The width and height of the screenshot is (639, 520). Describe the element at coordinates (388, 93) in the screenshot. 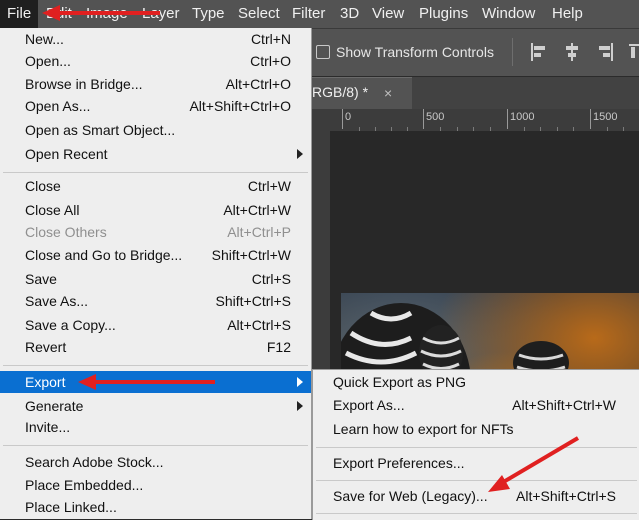

I see `close-tab-icon: ×` at that location.